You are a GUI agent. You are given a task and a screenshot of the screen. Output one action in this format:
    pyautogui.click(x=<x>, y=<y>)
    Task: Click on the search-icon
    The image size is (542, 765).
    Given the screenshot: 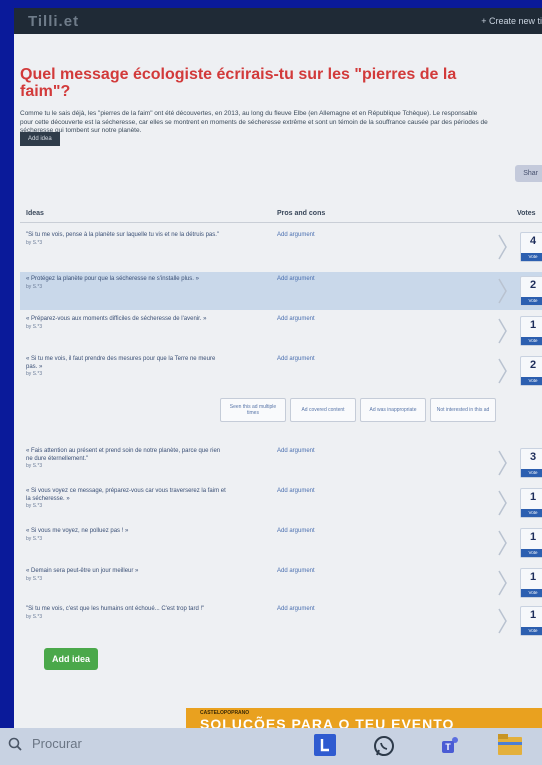 What is the action you would take?
    pyautogui.click(x=15, y=744)
    